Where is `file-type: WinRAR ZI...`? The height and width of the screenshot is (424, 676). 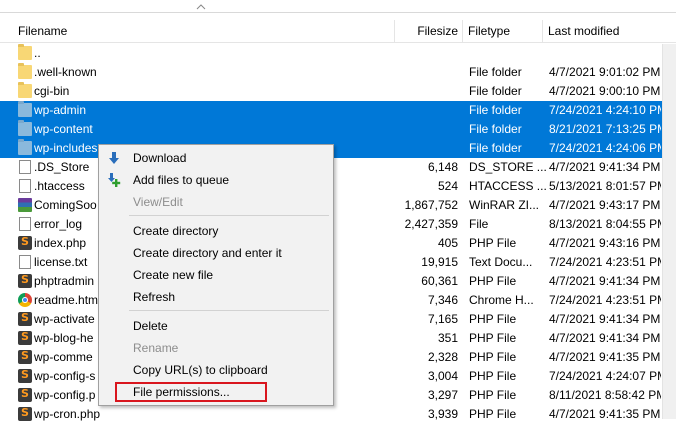 file-type: WinRAR ZI... is located at coordinates (504, 205).